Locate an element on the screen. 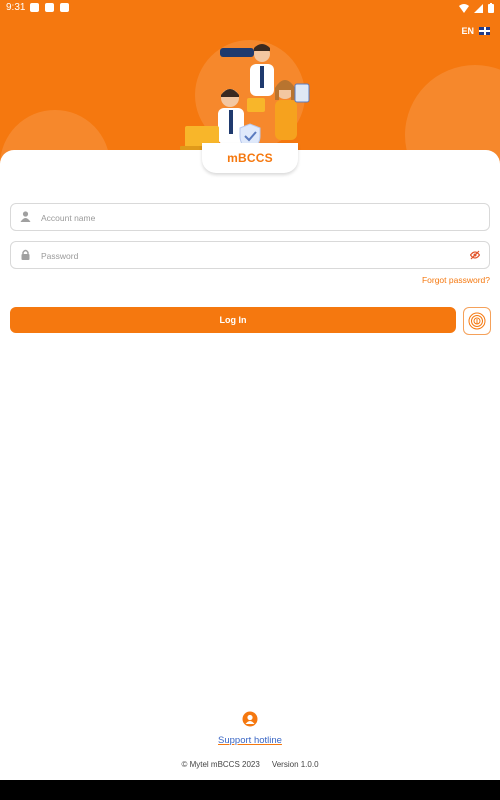  eye-off-icon is located at coordinates (475, 255).